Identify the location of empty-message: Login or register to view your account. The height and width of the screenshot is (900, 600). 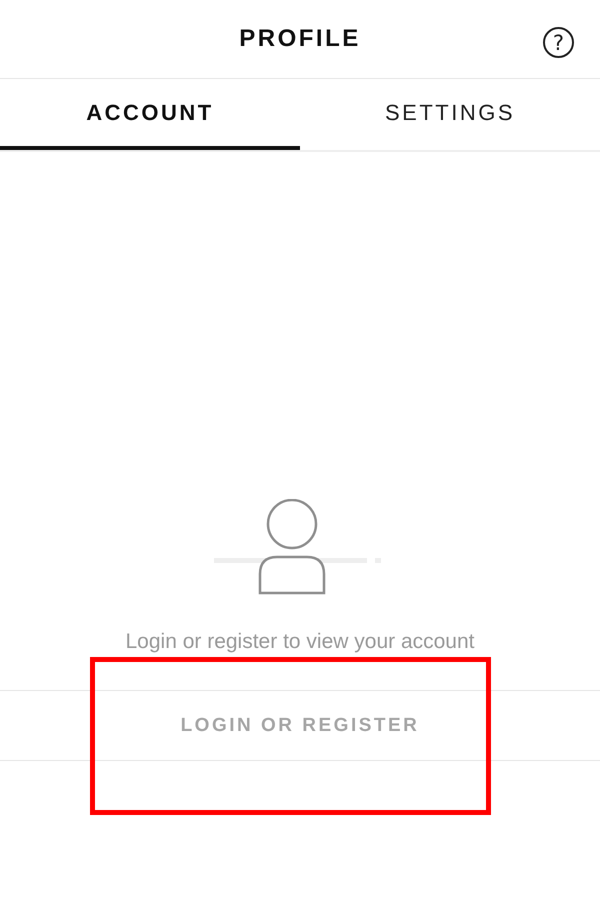
(299, 642).